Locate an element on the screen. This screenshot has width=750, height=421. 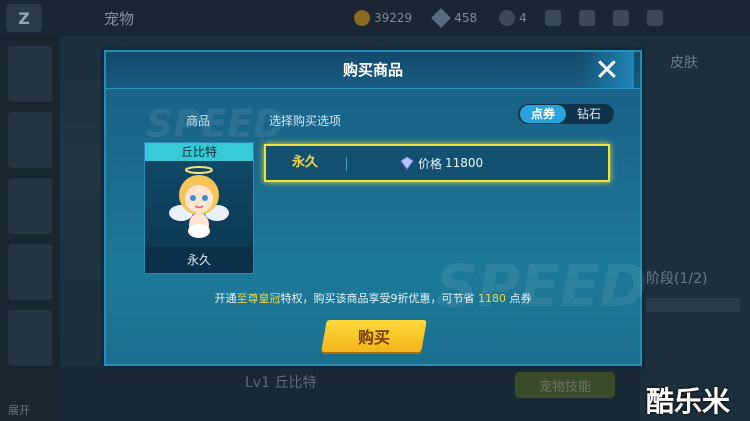
profile-icon is located at coordinates (586, 18).